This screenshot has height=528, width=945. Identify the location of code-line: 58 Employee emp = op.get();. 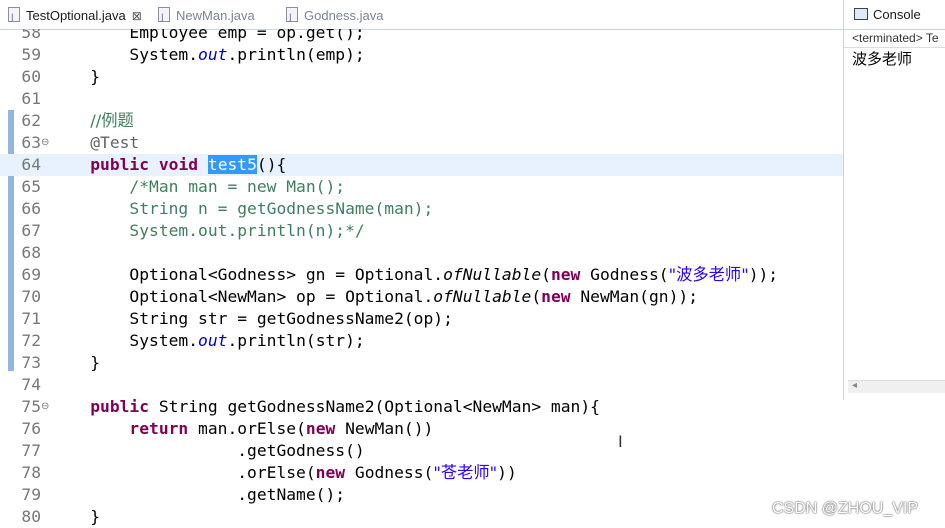
(421, 36).